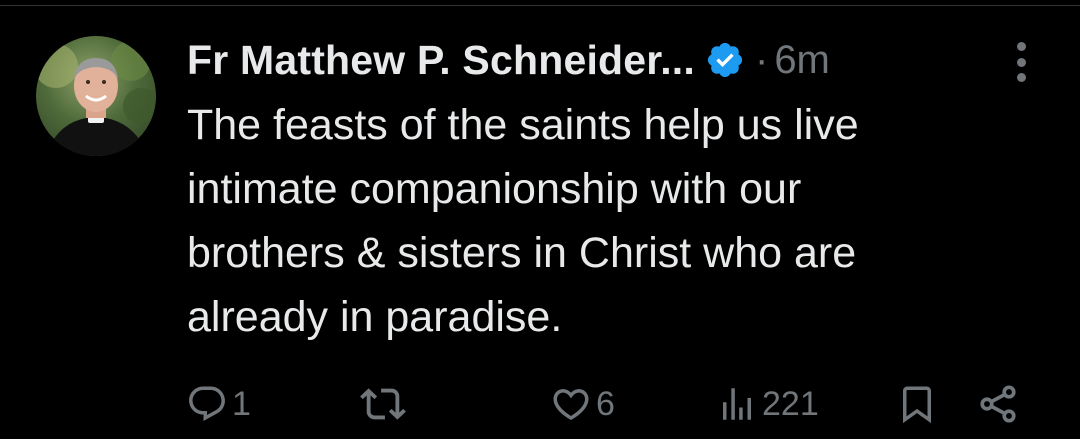 The width and height of the screenshot is (1080, 439). What do you see at coordinates (522, 253) in the screenshot?
I see `tweet-text-line: brothers & sisters in Christ who are` at bounding box center [522, 253].